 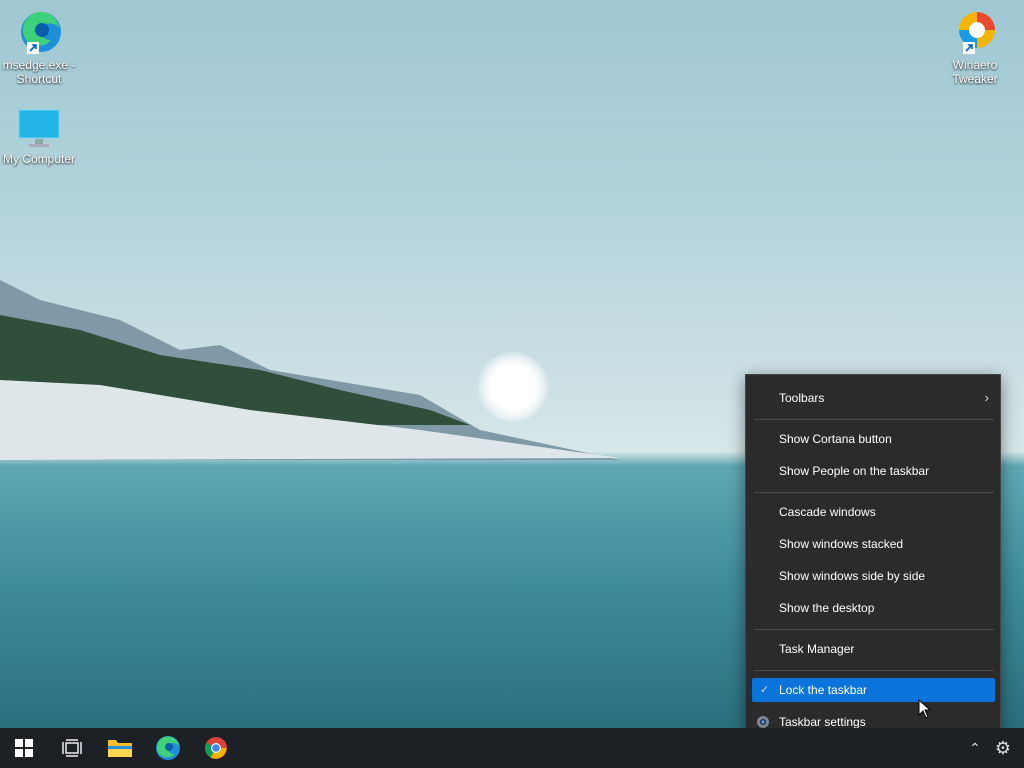 What do you see at coordinates (822, 722) in the screenshot?
I see `menu-item-label: Taskbar settings` at bounding box center [822, 722].